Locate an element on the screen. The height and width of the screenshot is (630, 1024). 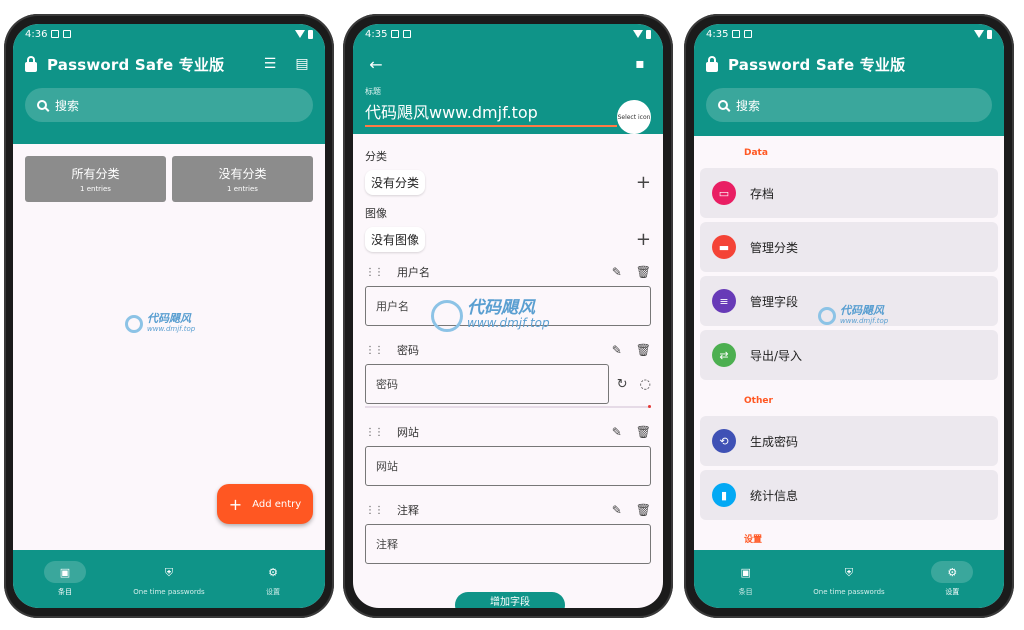
nav-label: 设置 is located at coordinates (273, 592).